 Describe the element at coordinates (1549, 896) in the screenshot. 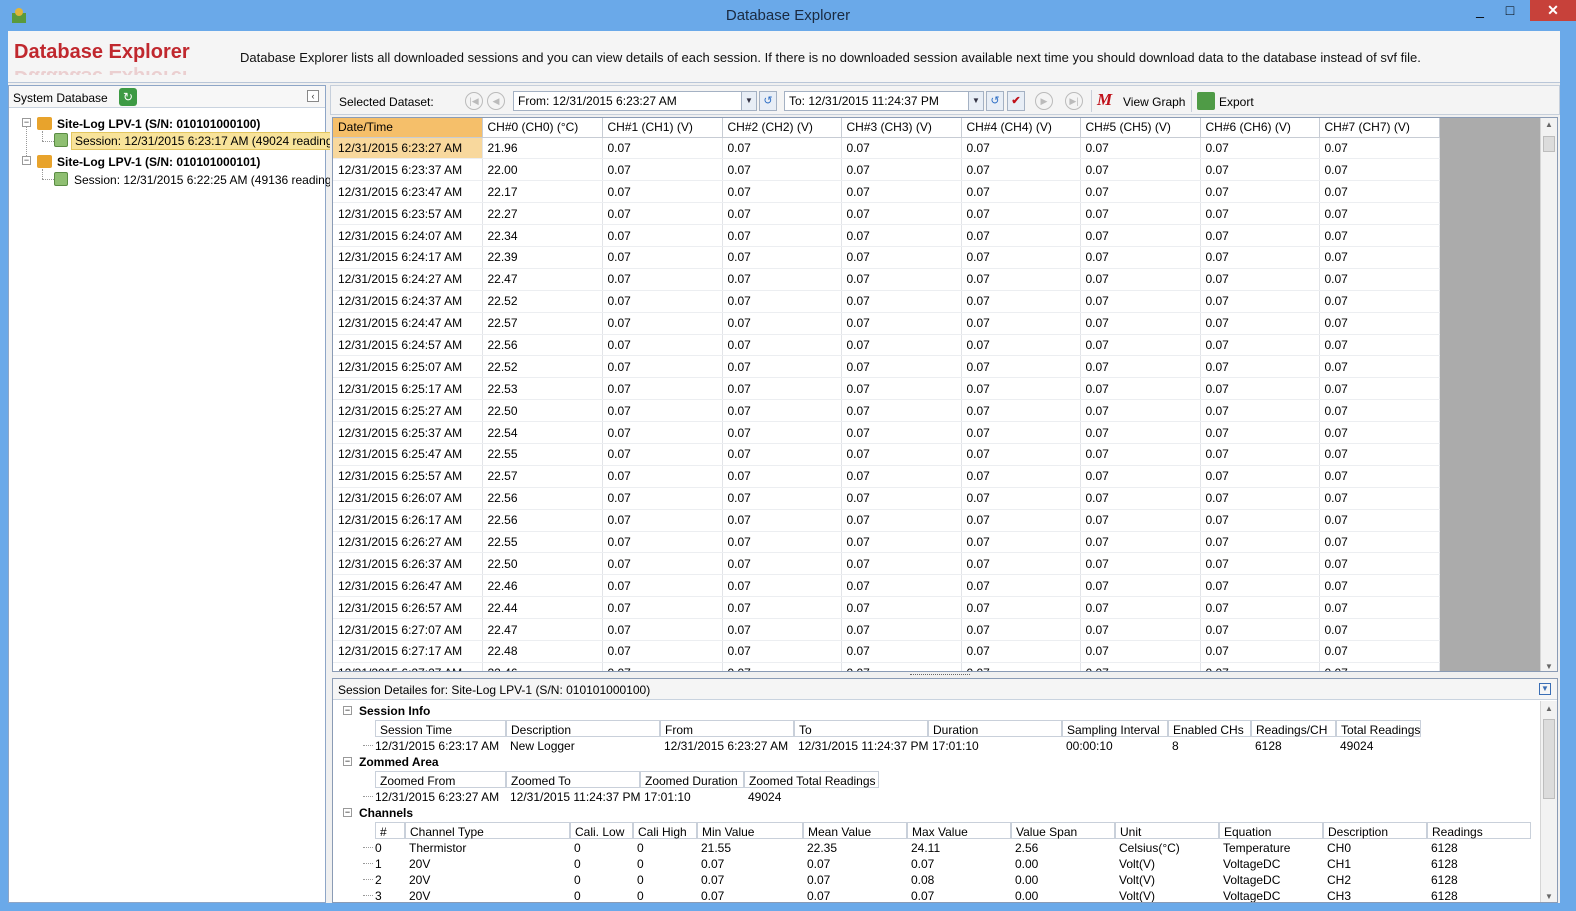

I see `scroll-down-icon: ▼` at that location.